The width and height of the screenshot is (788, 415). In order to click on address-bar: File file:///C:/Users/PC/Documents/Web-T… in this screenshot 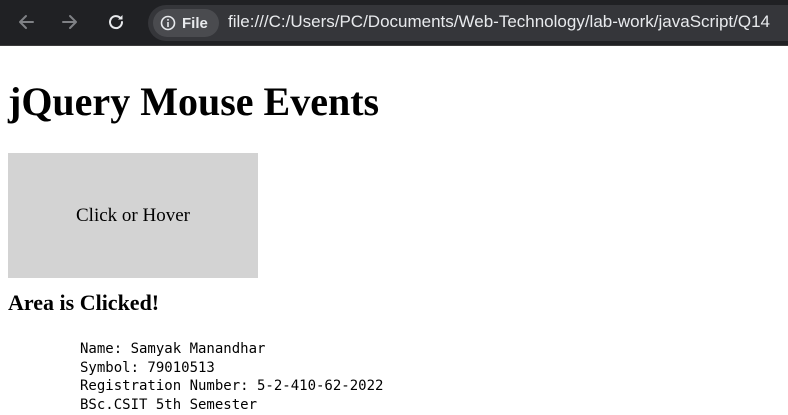, I will do `click(468, 23)`.